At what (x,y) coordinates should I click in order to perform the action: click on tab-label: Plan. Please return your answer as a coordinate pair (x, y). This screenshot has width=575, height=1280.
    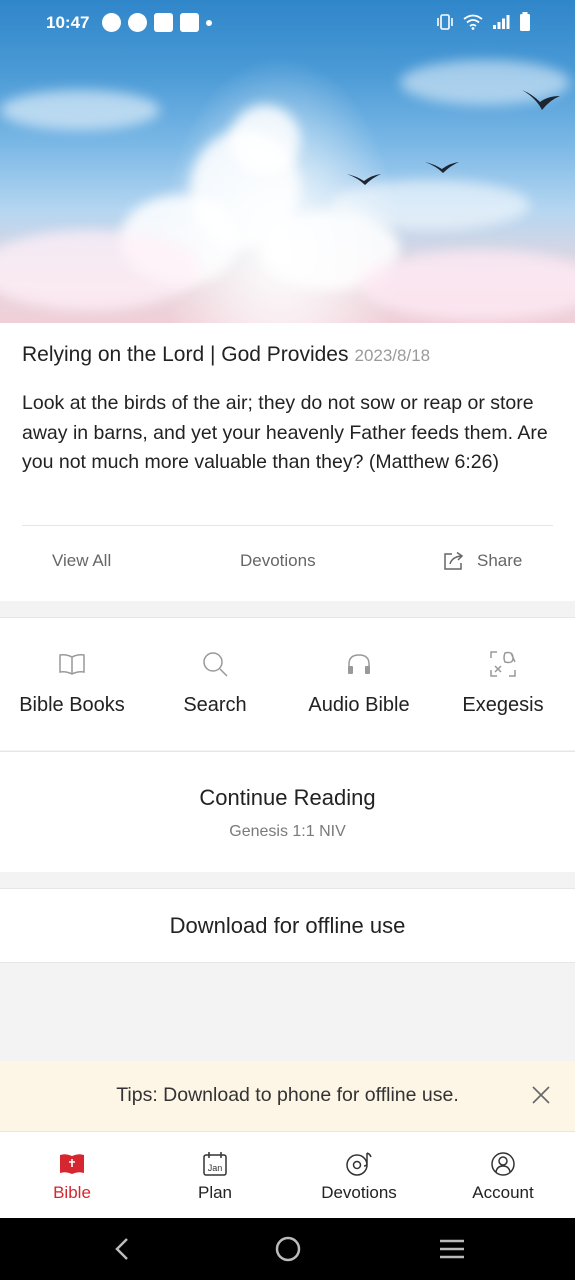
    Looking at the image, I should click on (215, 1192).